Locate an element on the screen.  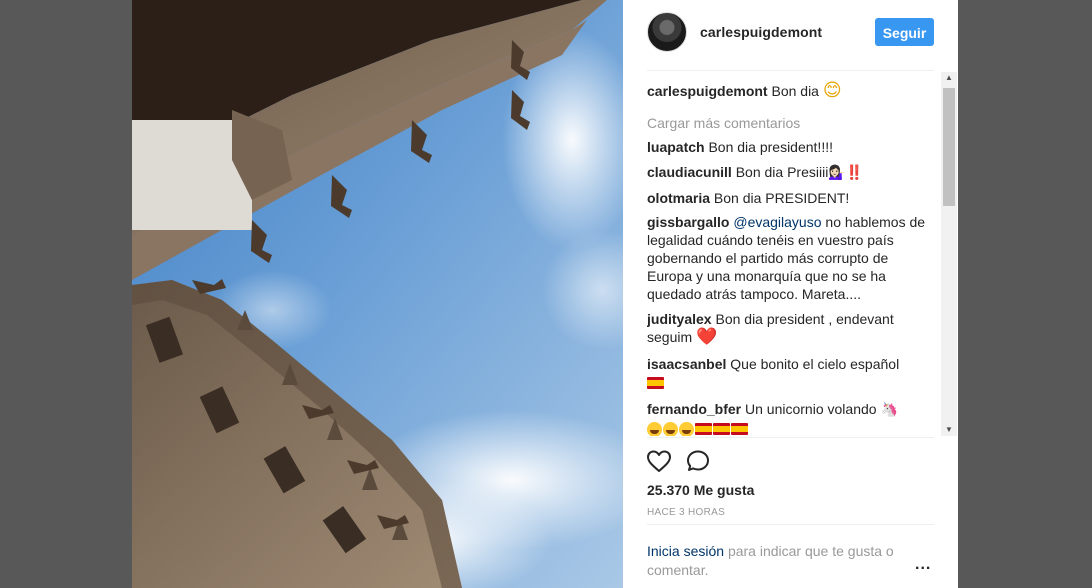
comment-text: Que bonito el cielo español is located at coordinates (815, 364).